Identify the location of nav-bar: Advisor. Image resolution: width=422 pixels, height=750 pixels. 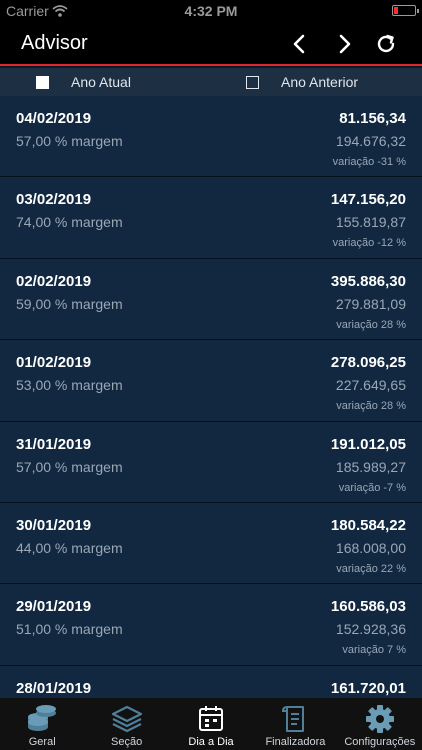
(211, 44).